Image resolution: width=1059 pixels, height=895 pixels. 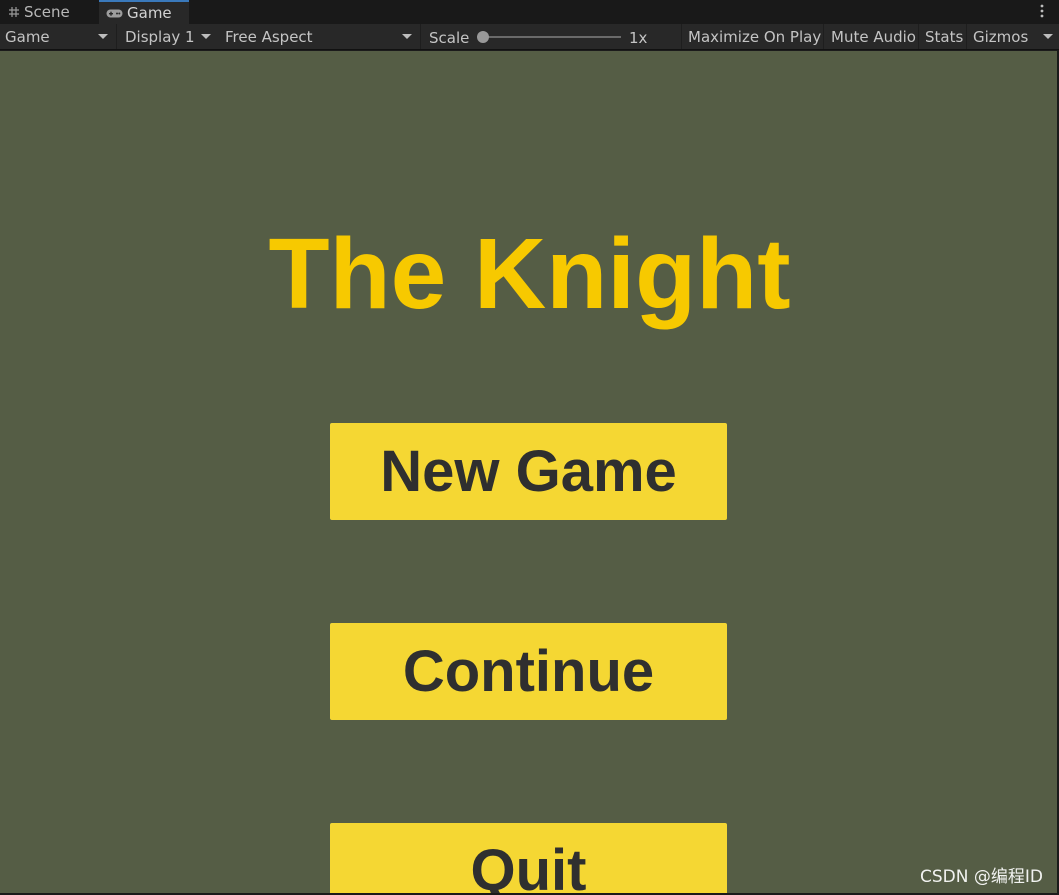 I want to click on view-mode-dropdown: Game, so click(x=58, y=36).